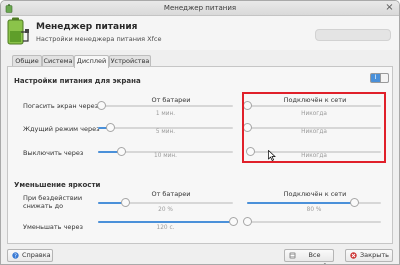 Image resolution: width=400 pixels, height=265 pixels. I want to click on close-button-label: Закрыть, so click(374, 255).